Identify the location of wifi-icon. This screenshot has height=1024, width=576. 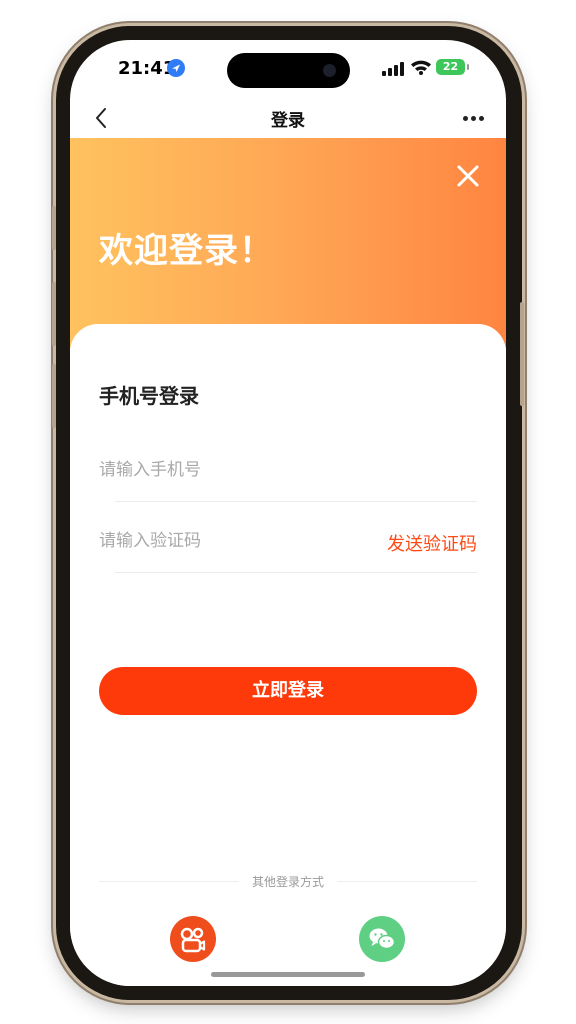
(421, 69).